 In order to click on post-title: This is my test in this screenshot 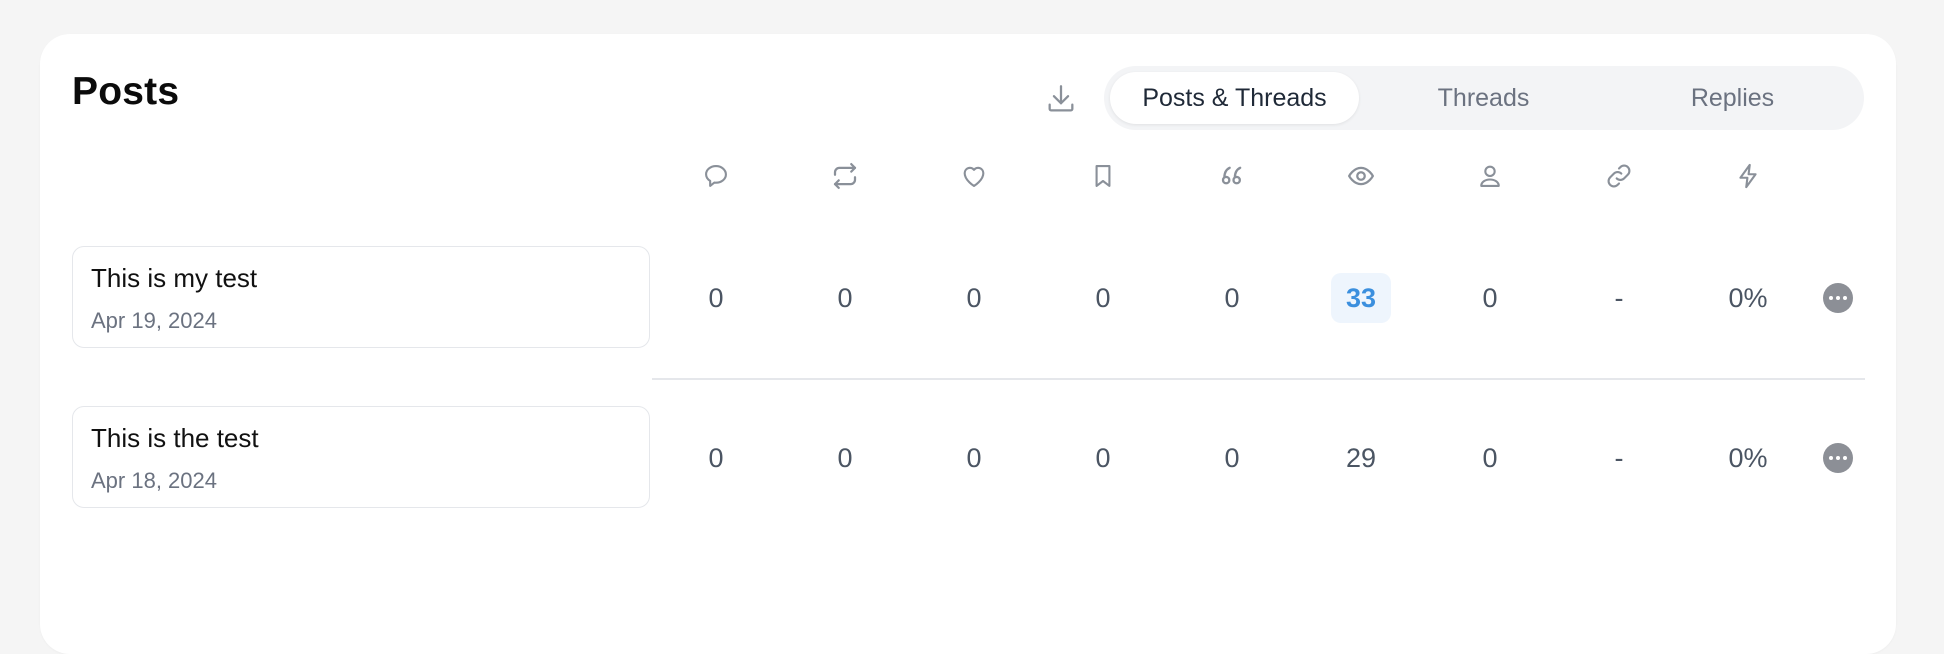, I will do `click(174, 278)`.